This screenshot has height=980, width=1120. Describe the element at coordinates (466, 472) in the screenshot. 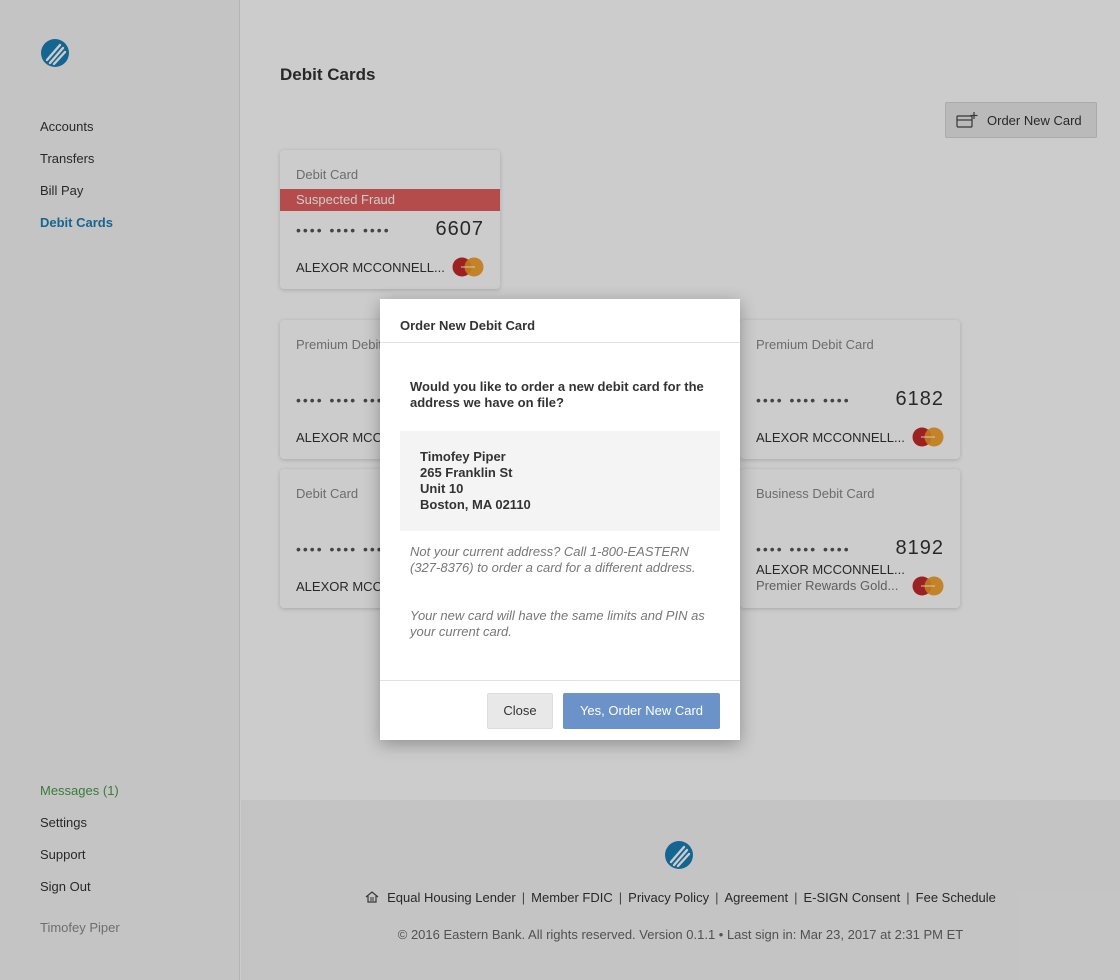

I see `address-line-street: 265 Franklin St` at that location.